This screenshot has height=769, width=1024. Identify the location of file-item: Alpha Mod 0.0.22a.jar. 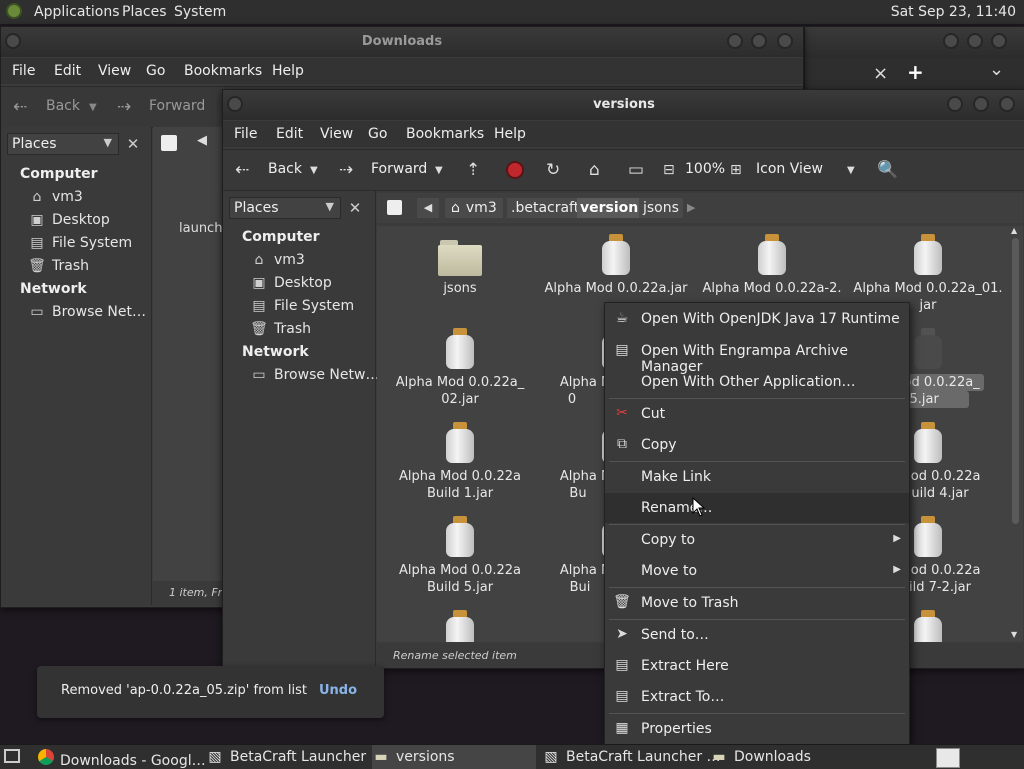
(616, 265).